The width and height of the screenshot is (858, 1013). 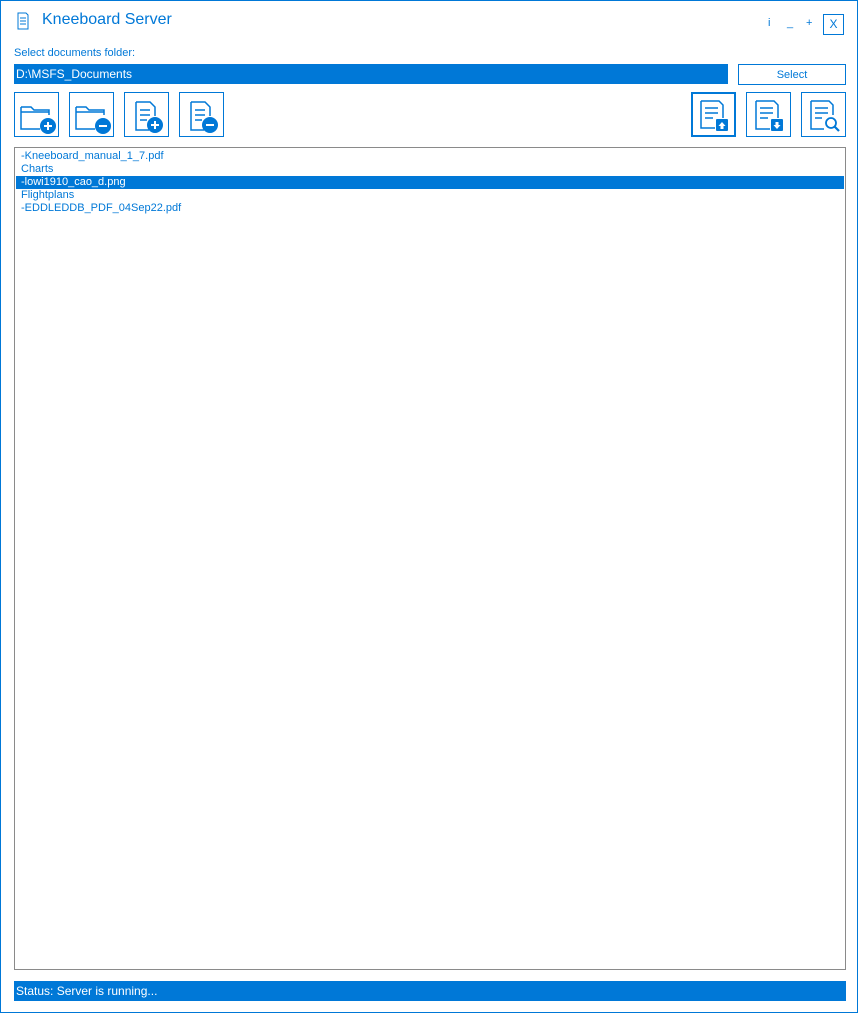 What do you see at coordinates (149, 117) in the screenshot?
I see `document-add-icon` at bounding box center [149, 117].